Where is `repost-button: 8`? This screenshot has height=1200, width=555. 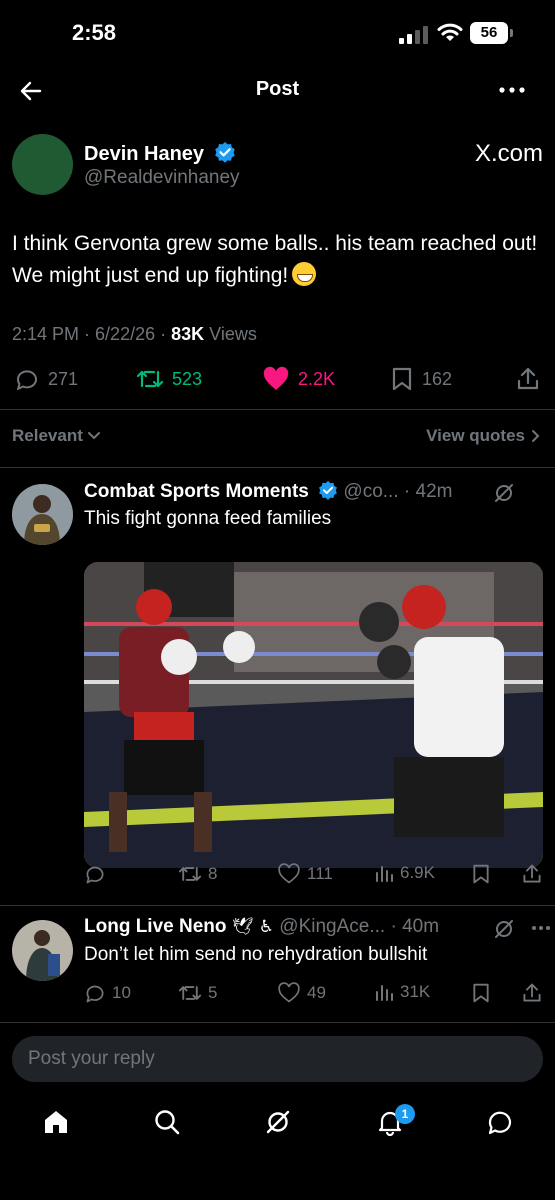 repost-button: 8 is located at coordinates (197, 874).